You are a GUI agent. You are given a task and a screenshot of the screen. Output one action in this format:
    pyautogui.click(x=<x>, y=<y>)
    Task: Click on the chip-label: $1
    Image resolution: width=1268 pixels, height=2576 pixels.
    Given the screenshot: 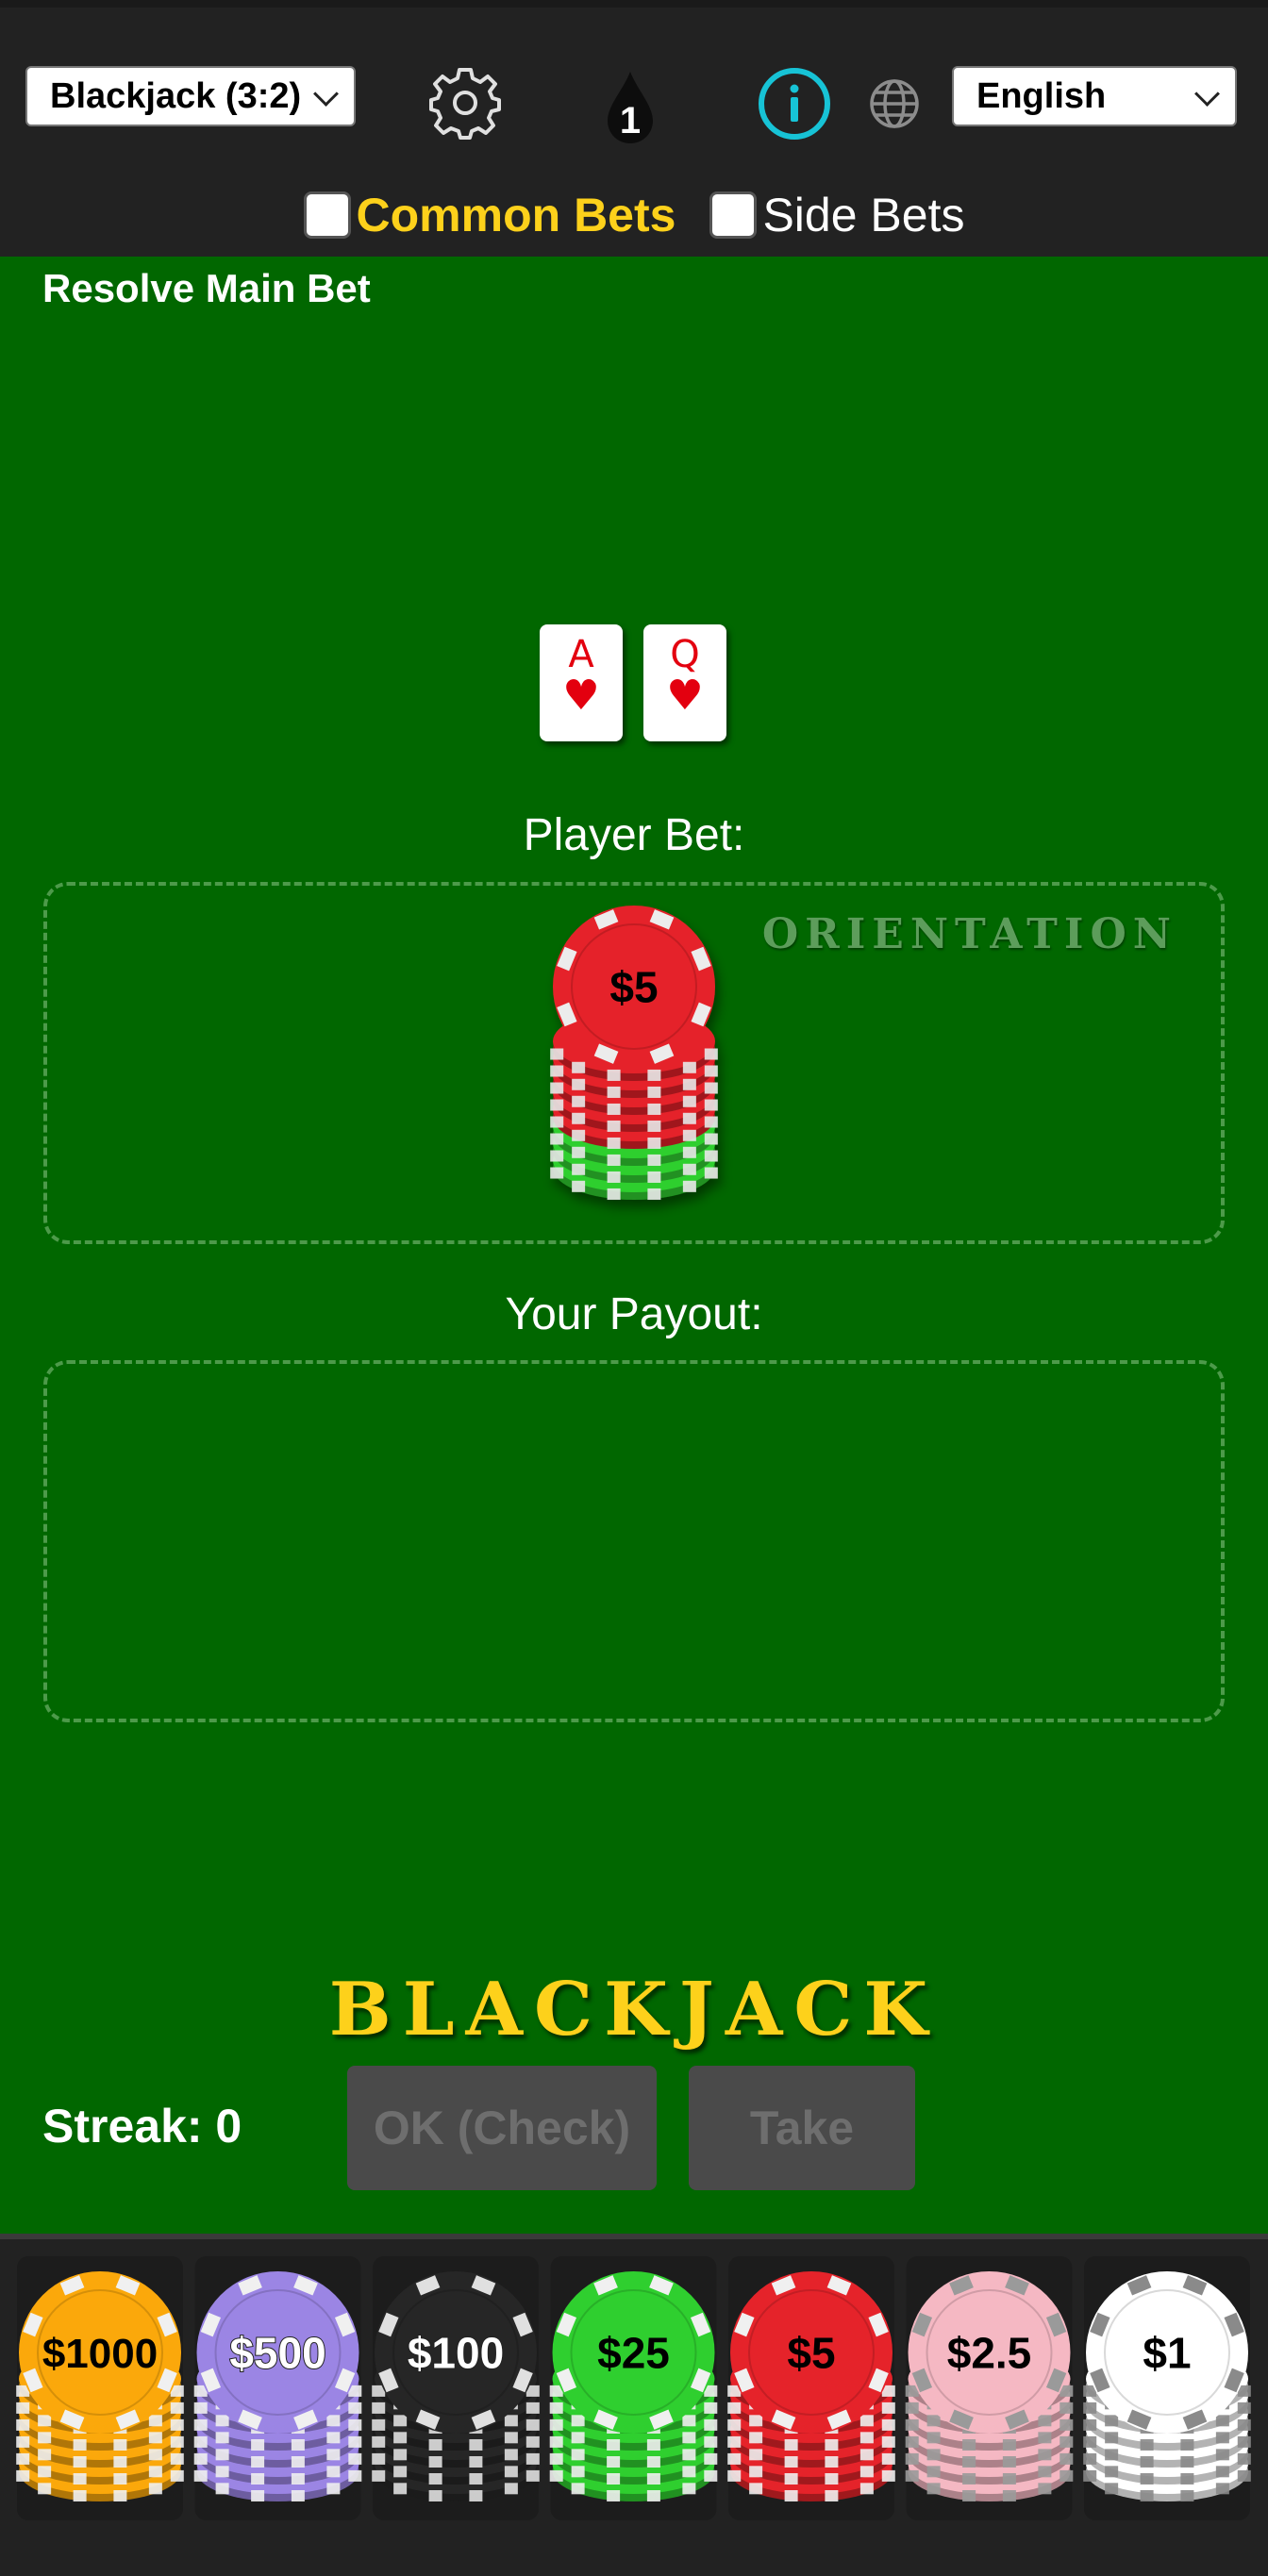 What is the action you would take?
    pyautogui.click(x=1167, y=2353)
    